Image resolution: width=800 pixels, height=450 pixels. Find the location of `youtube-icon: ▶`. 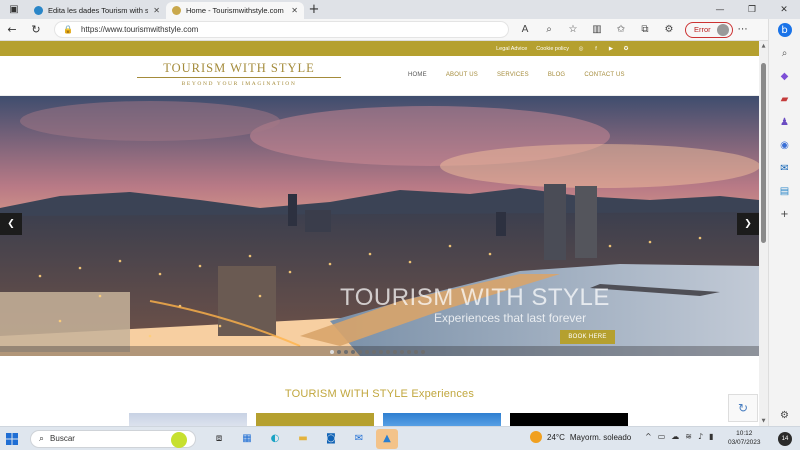

youtube-icon: ▶ is located at coordinates (611, 49).